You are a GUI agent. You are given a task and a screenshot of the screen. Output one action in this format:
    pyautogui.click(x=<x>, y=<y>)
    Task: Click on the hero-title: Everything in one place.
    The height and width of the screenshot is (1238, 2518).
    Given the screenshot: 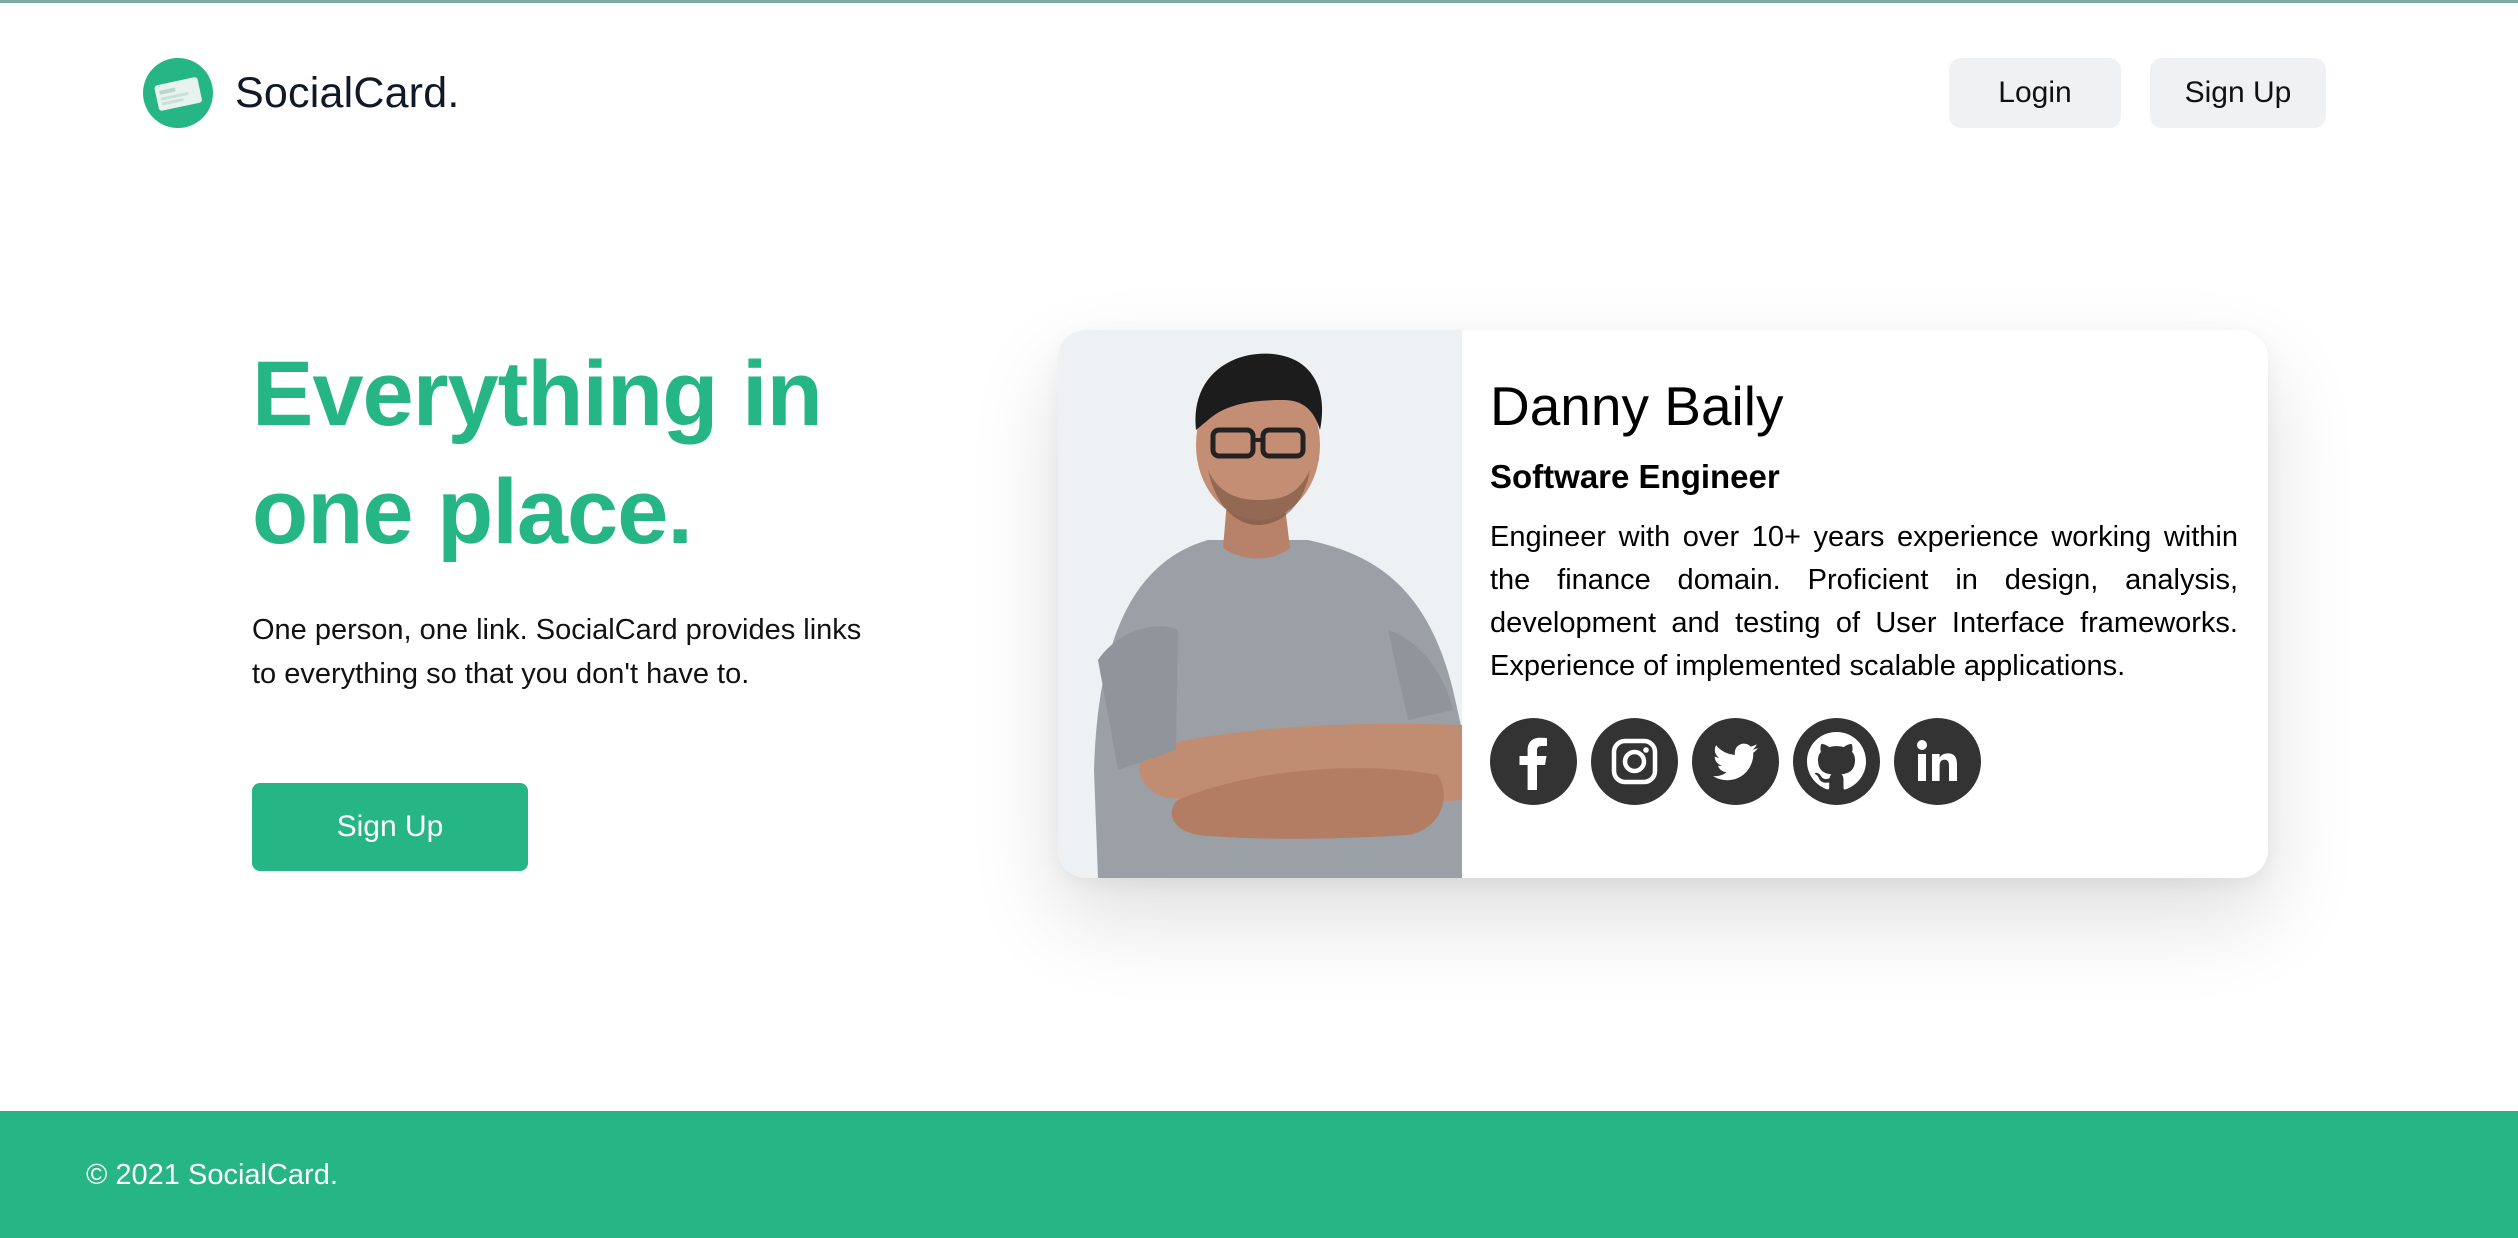 What is the action you would take?
    pyautogui.click(x=602, y=453)
    